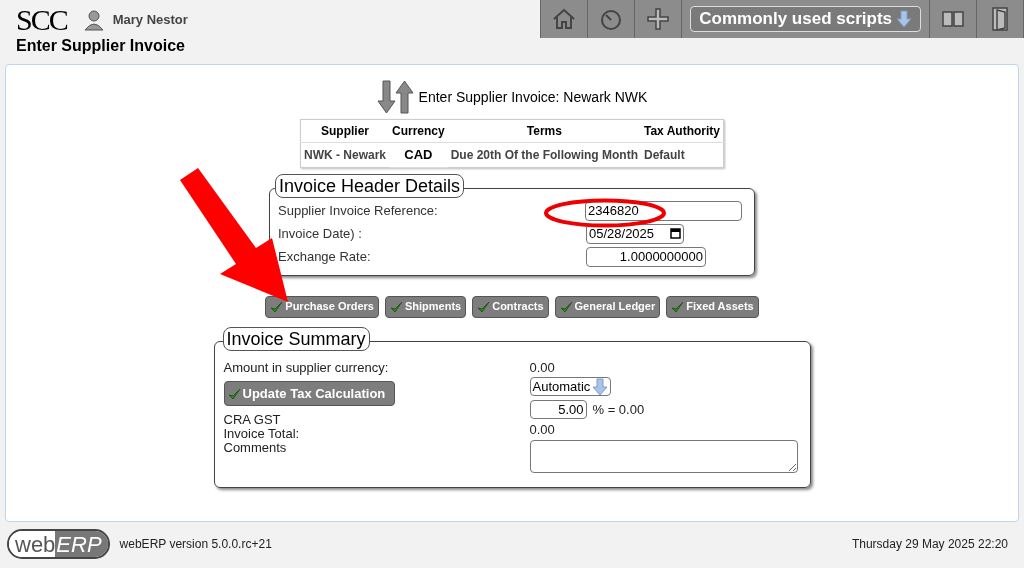  Describe the element at coordinates (418, 131) in the screenshot. I see `column-header: Currency` at that location.